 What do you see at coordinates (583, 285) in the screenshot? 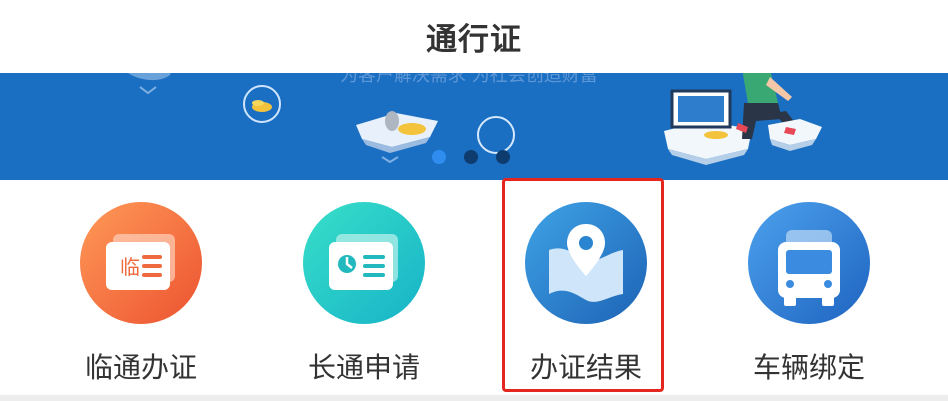
I see `selection-highlight-box` at bounding box center [583, 285].